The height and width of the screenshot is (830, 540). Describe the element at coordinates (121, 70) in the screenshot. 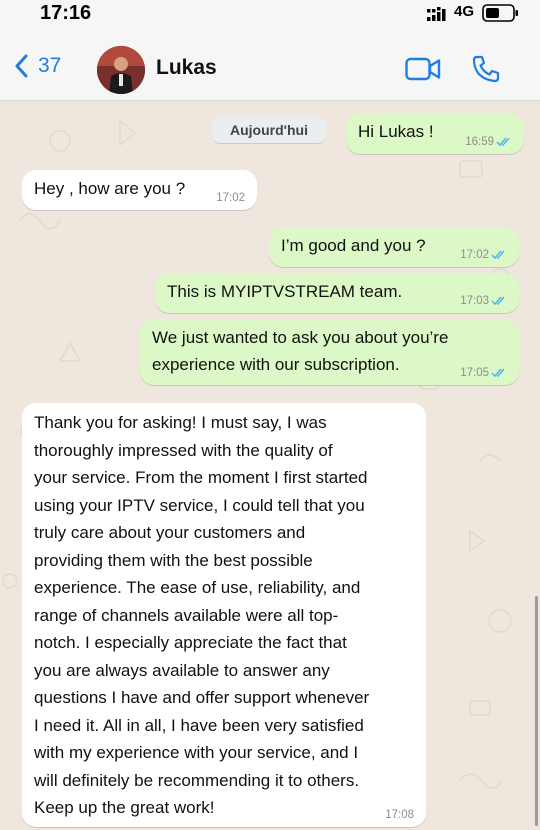

I see `avatar` at that location.